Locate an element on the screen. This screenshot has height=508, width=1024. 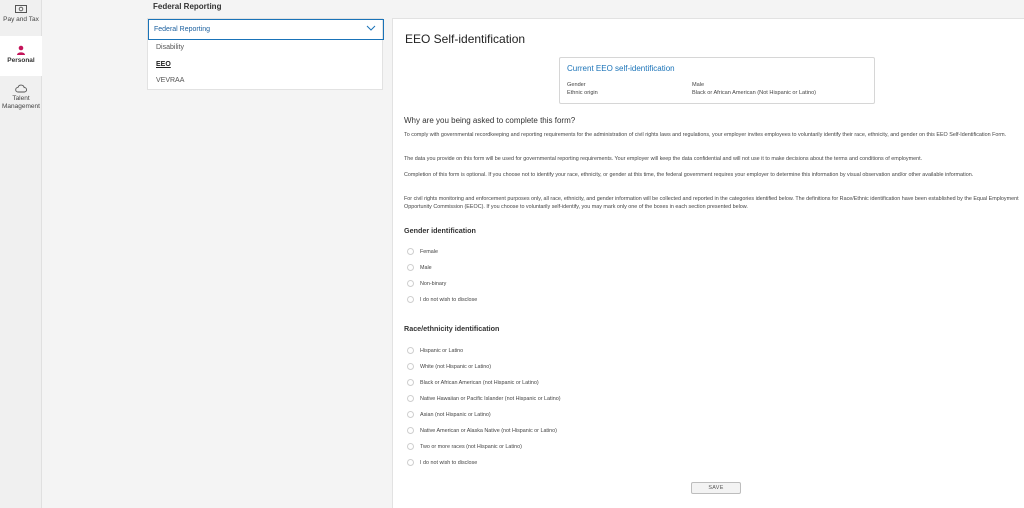
subnav-item-vevraa: VEVRAA is located at coordinates (170, 80).